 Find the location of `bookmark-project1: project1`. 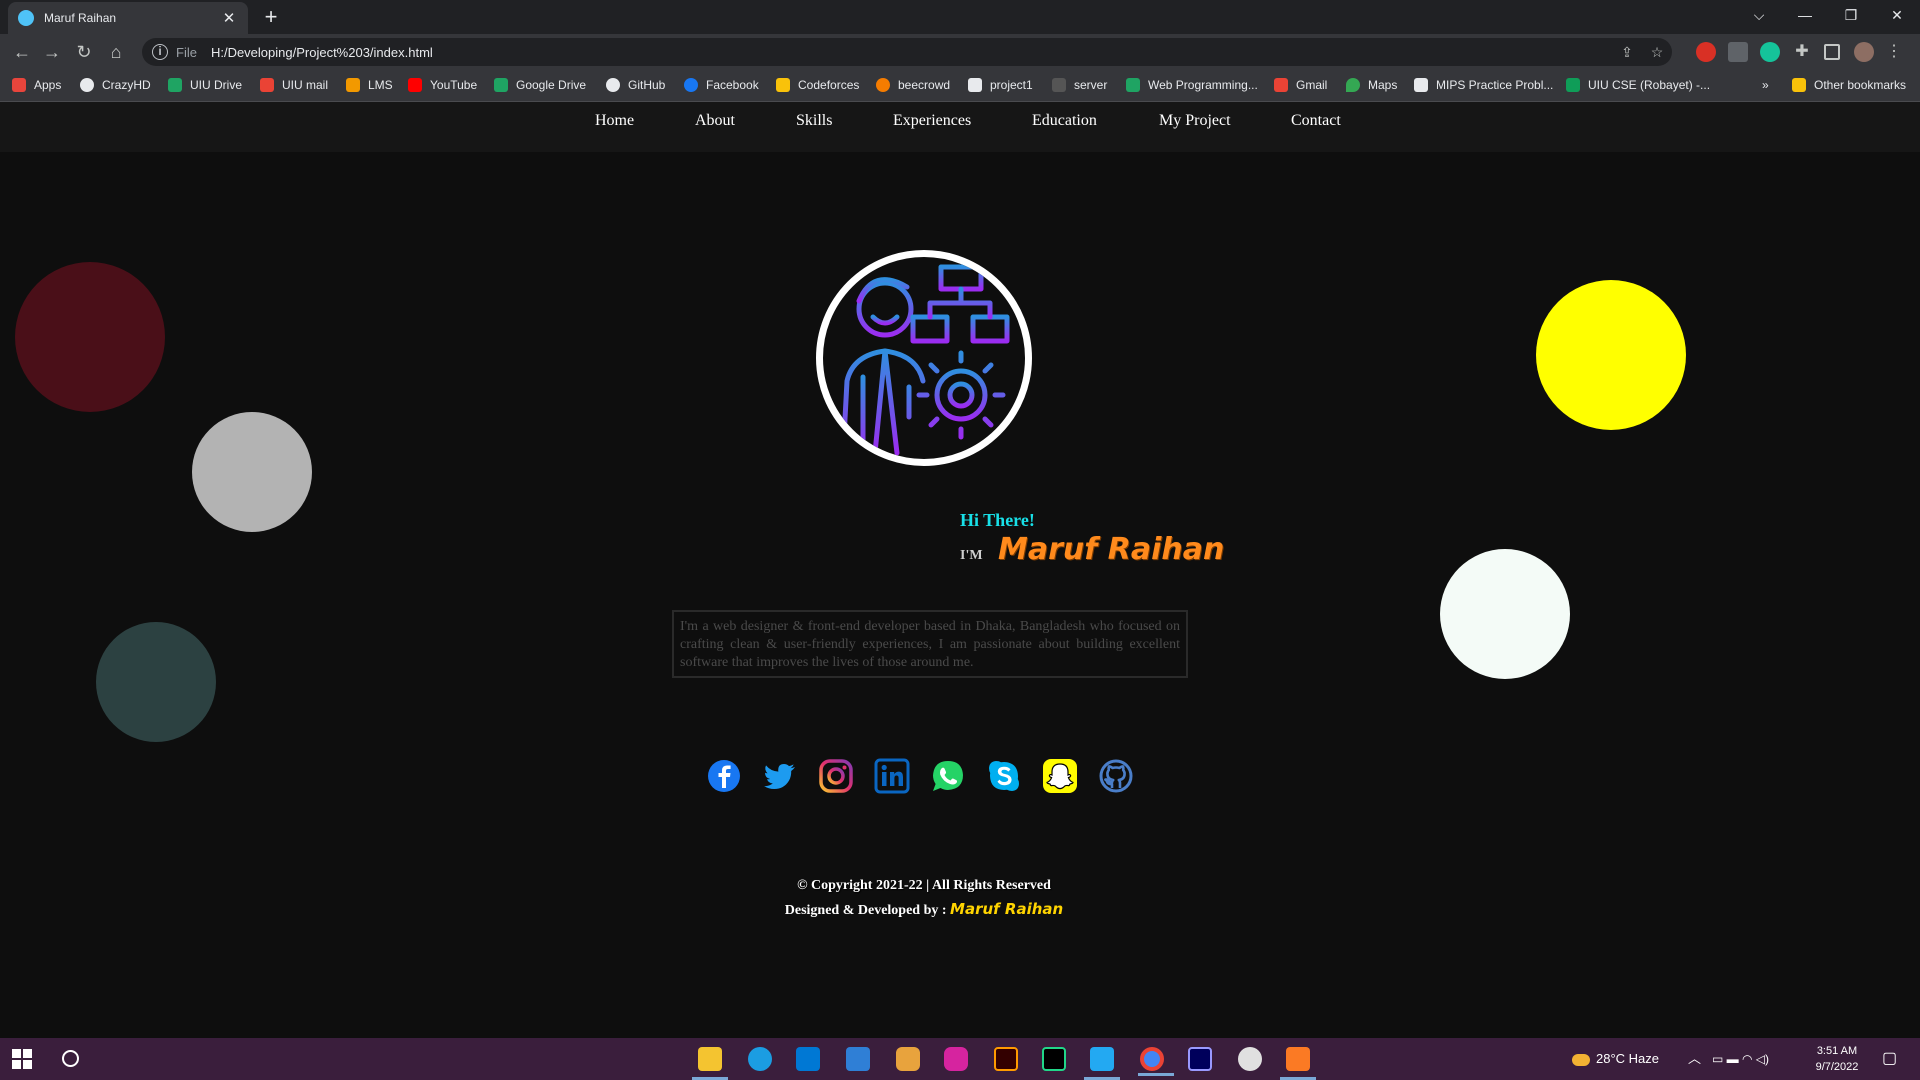

bookmark-project1: project1 is located at coordinates (1000, 85).